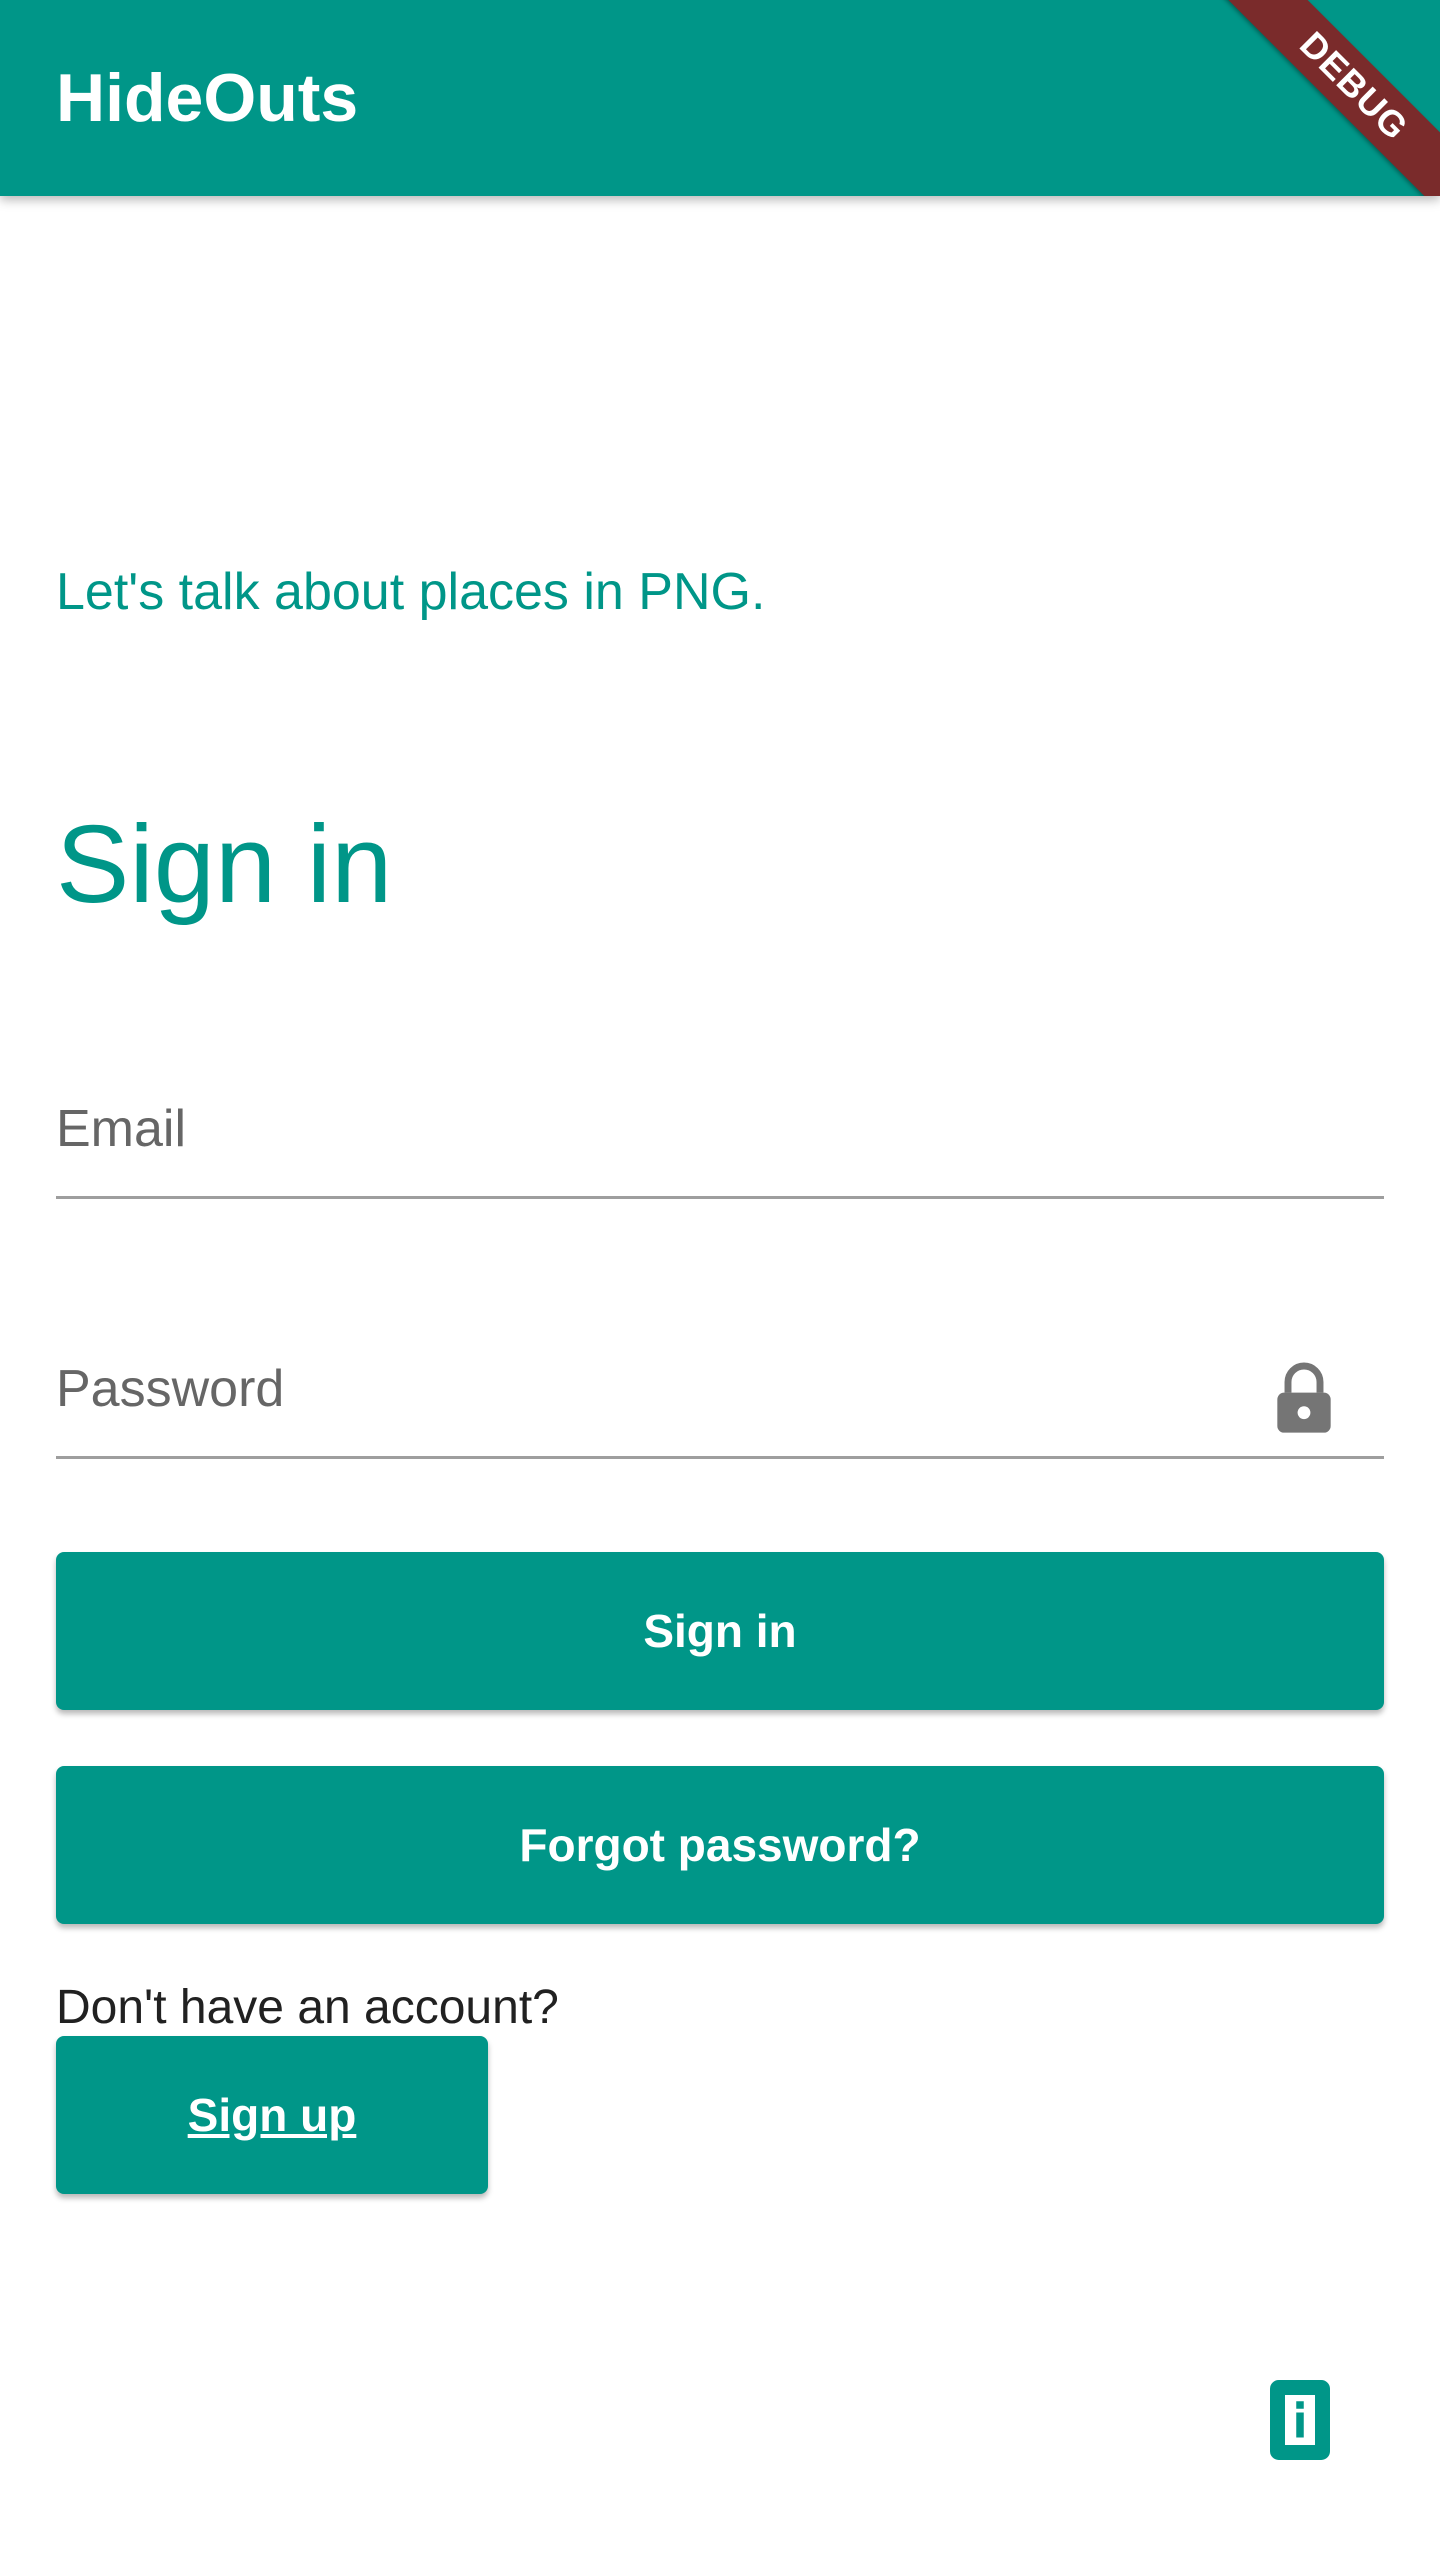  I want to click on tagline: Let's talk about places in PNG., so click(411, 592).